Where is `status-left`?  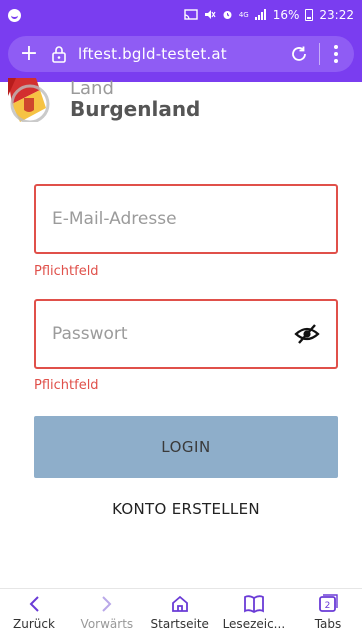 status-left is located at coordinates (14, 15).